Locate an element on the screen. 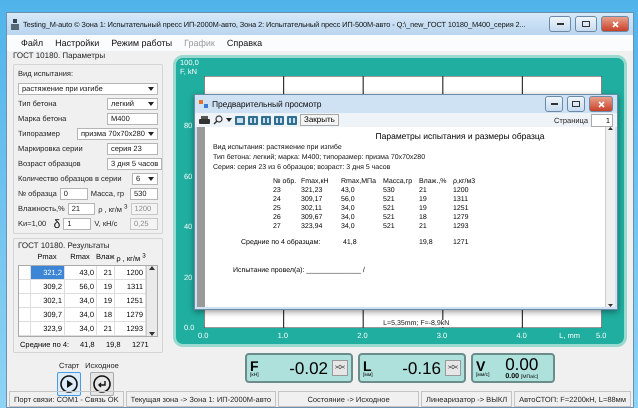 This screenshot has height=408, width=638. start-button is located at coordinates (69, 384).